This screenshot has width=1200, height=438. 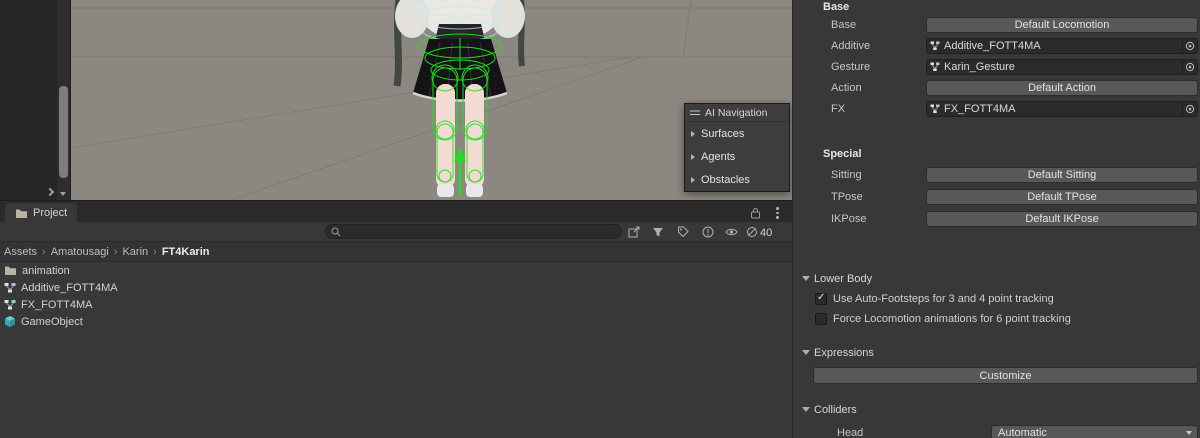 I want to click on tab-project: Project, so click(x=41, y=213).